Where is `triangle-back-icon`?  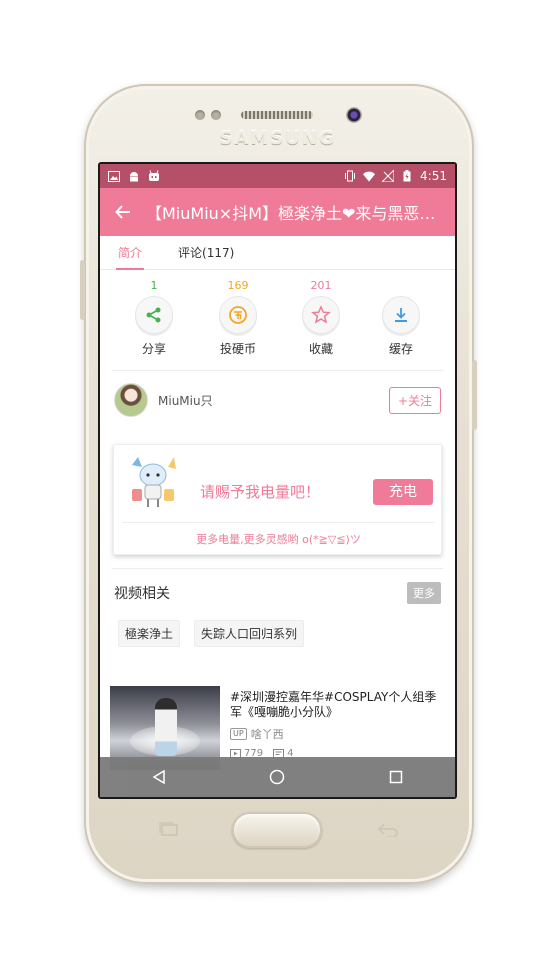
triangle-back-icon is located at coordinates (158, 777).